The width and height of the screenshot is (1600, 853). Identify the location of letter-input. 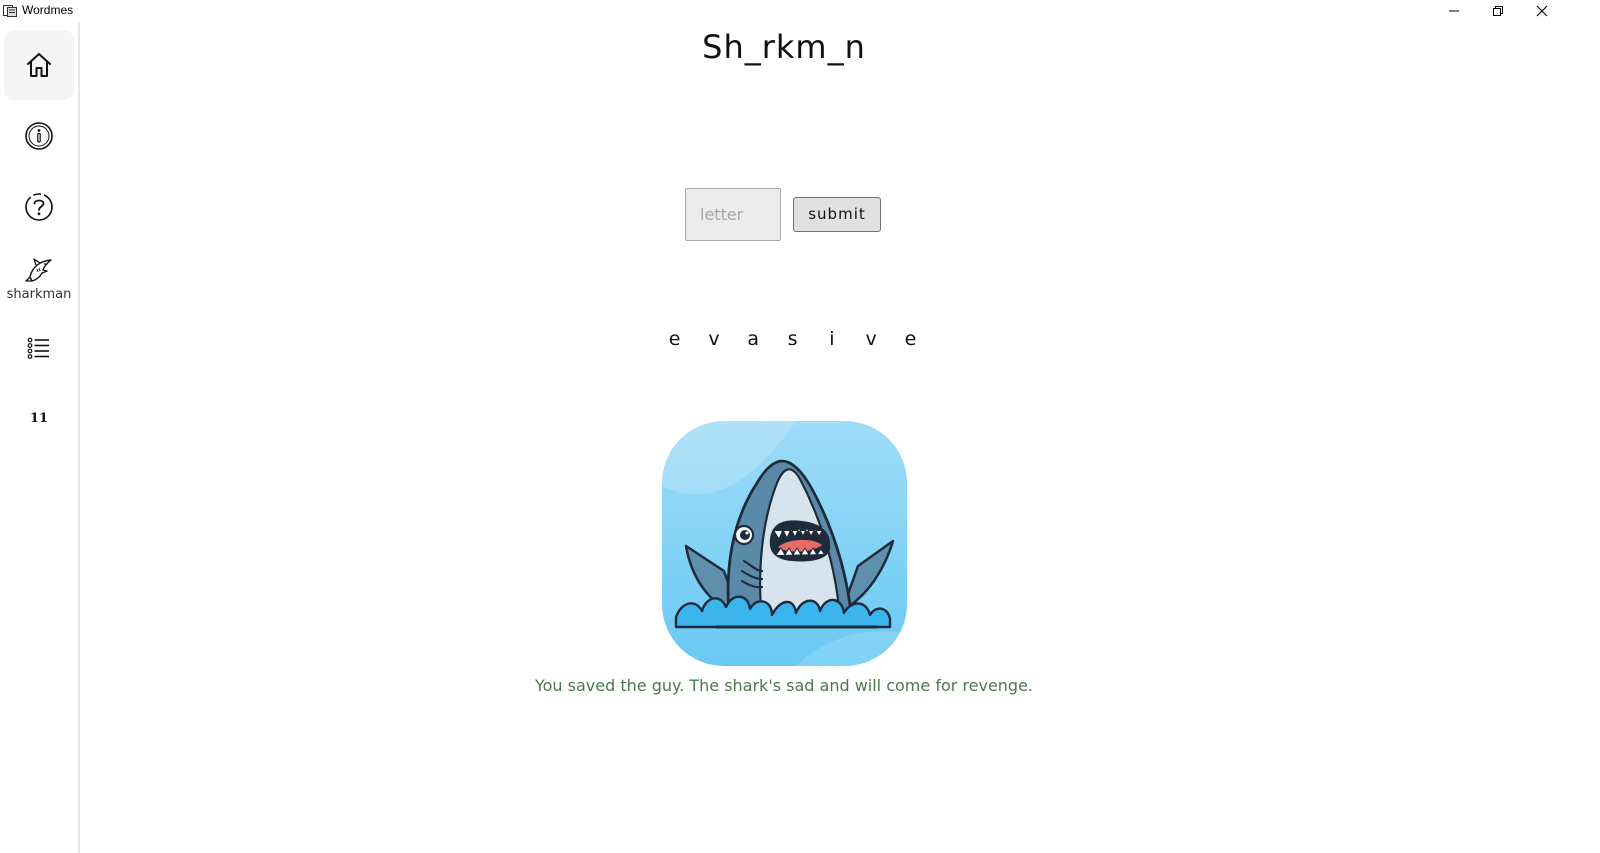
(733, 214).